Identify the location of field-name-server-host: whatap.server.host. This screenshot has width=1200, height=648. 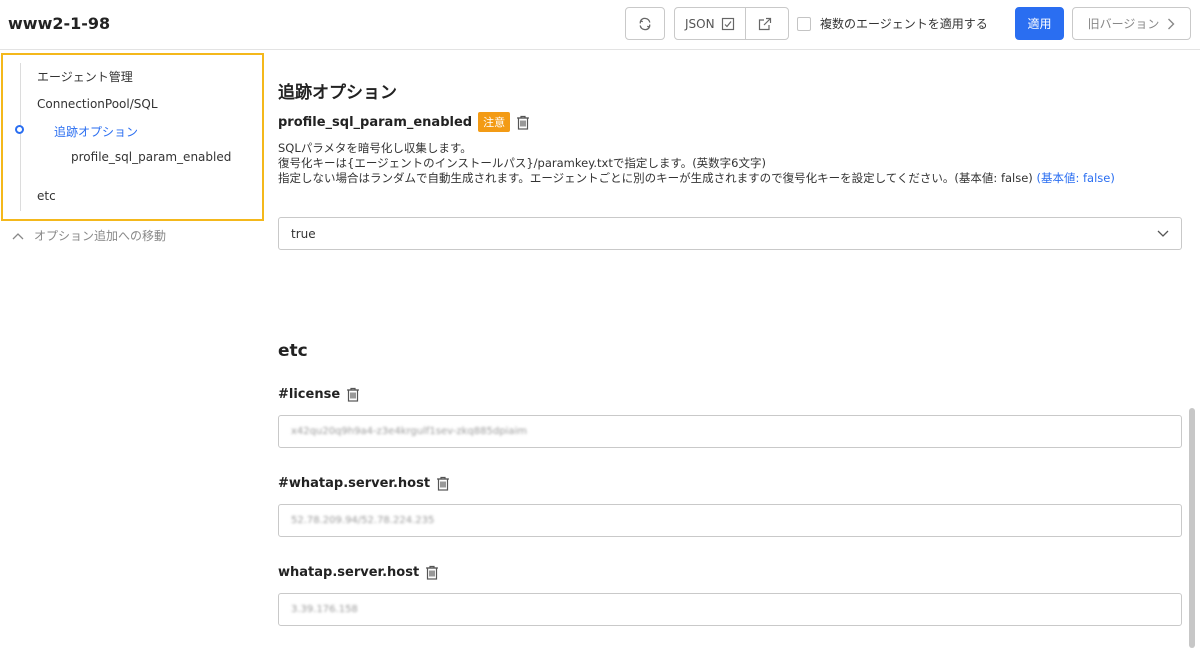
(349, 572).